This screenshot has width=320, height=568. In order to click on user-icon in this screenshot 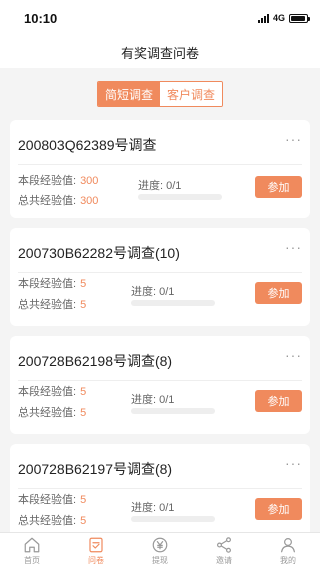, I will do `click(288, 544)`.